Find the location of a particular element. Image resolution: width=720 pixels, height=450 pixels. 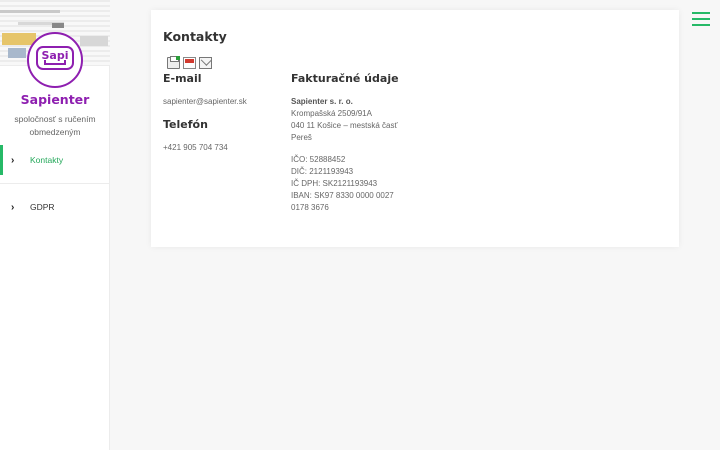

email-value: sapienter@sapienter.sk is located at coordinates (205, 102).